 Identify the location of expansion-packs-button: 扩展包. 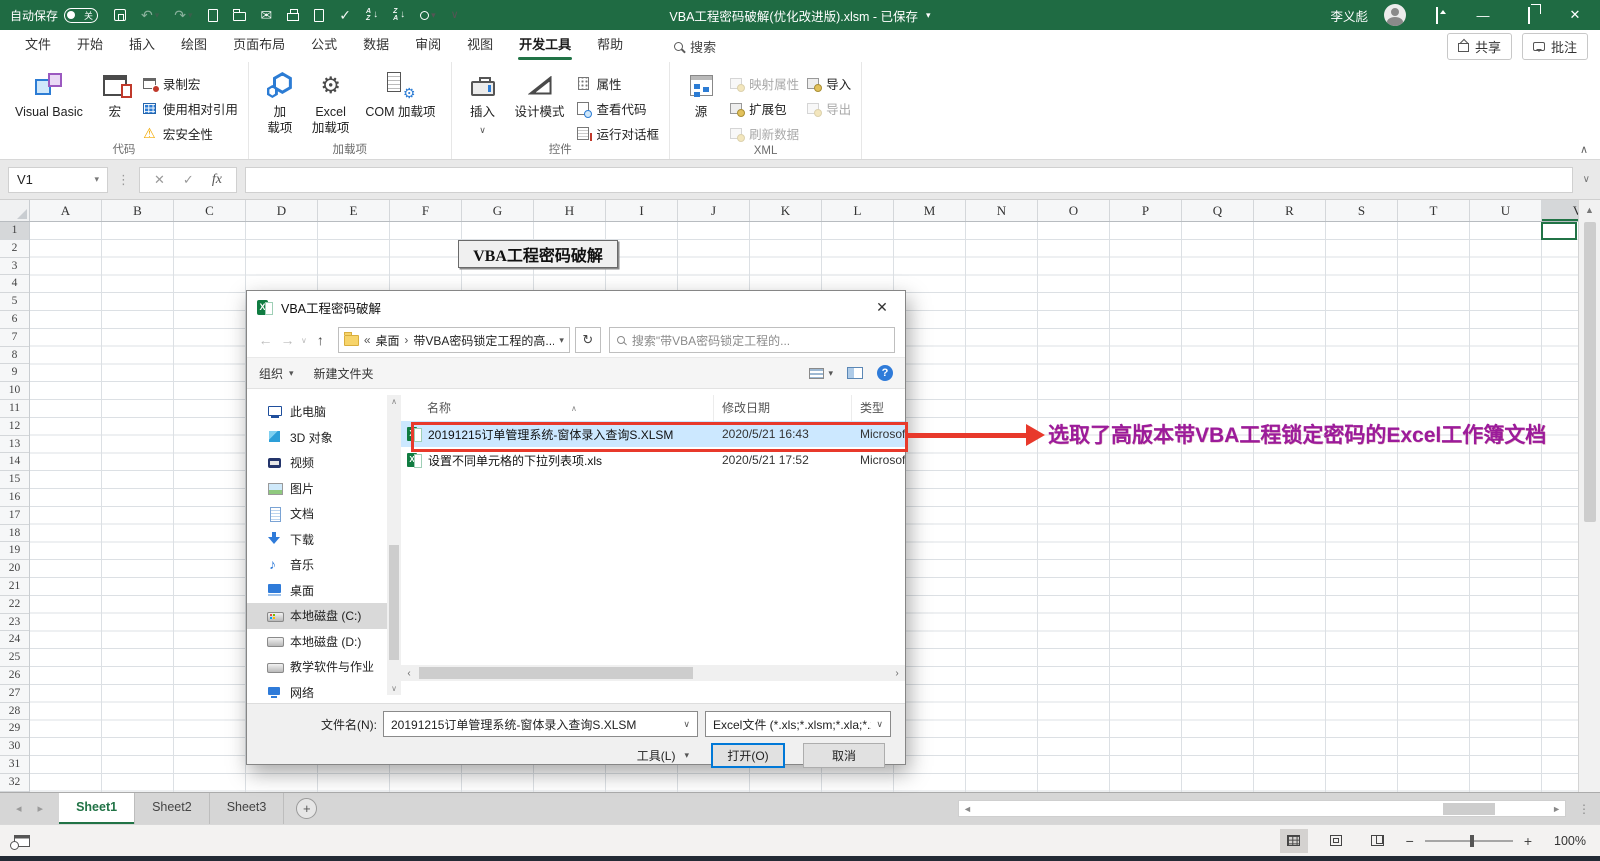
(763, 108).